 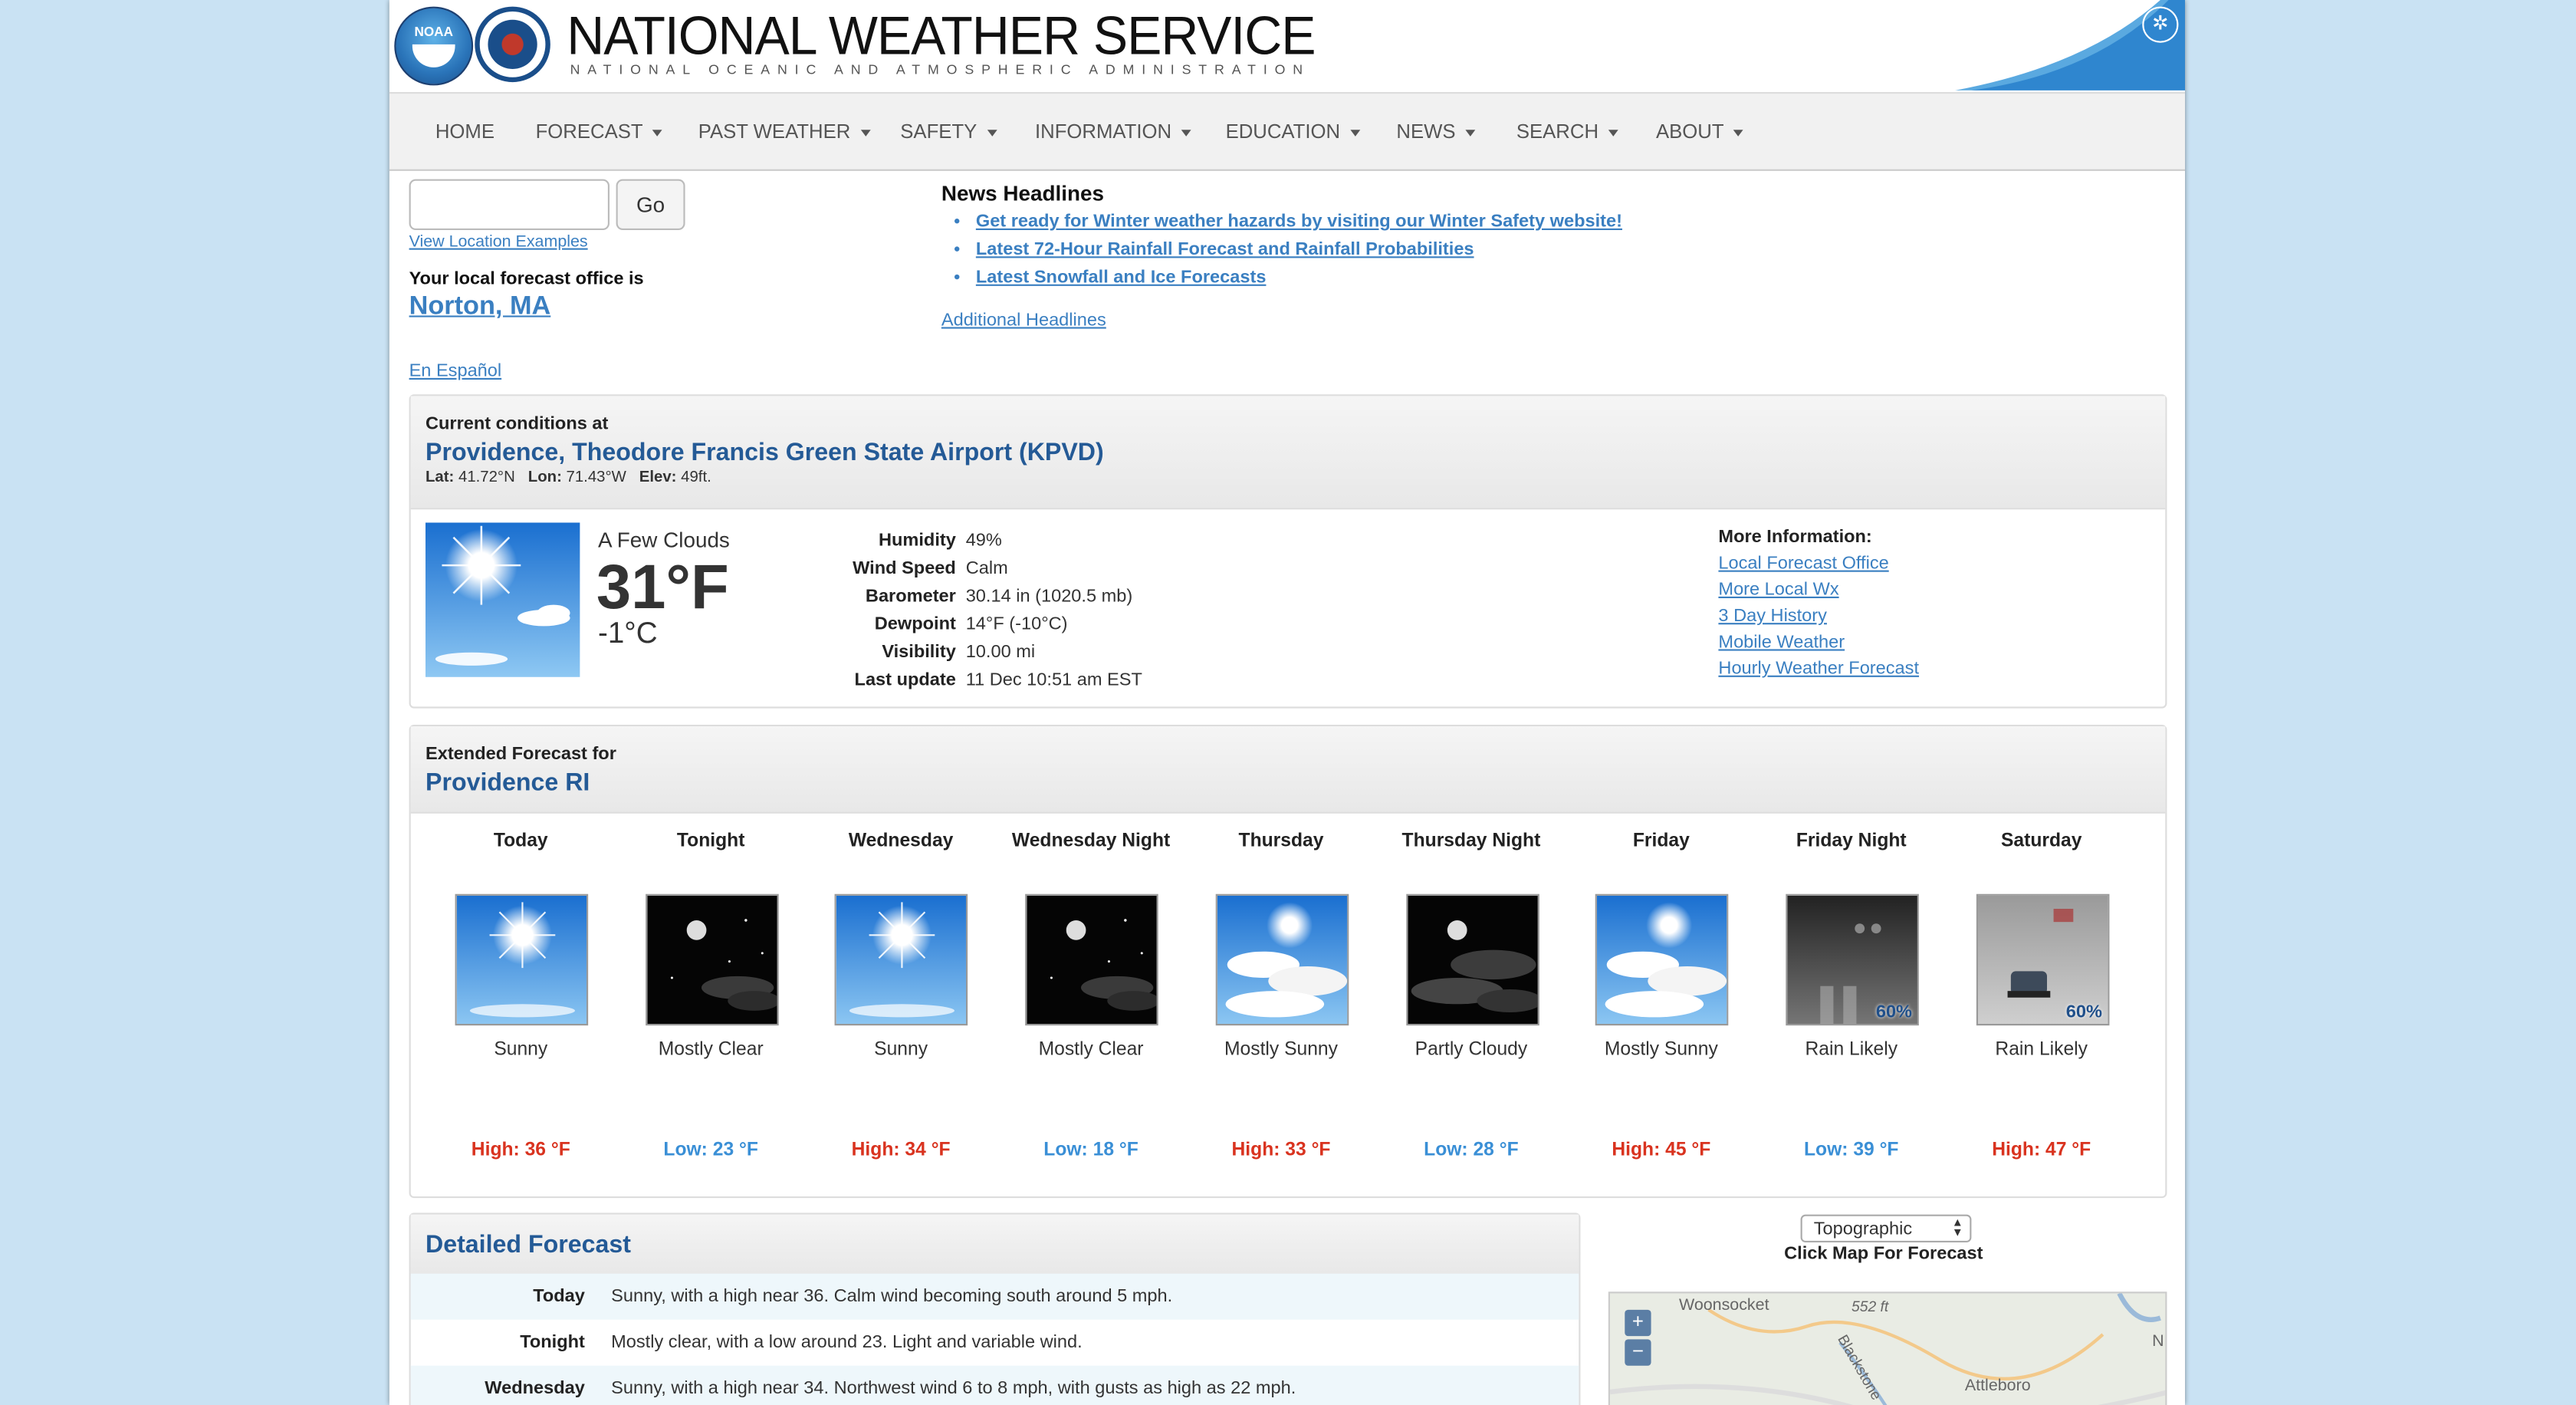 What do you see at coordinates (1724, 1306) in the screenshot?
I see `map-label: Woonsocket` at bounding box center [1724, 1306].